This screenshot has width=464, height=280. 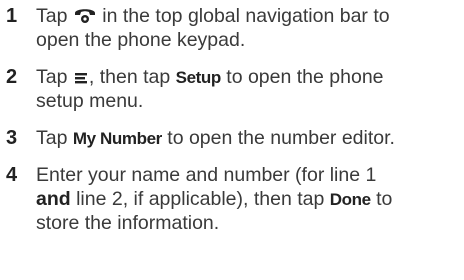 I want to click on step-line: setup menu., so click(x=90, y=101).